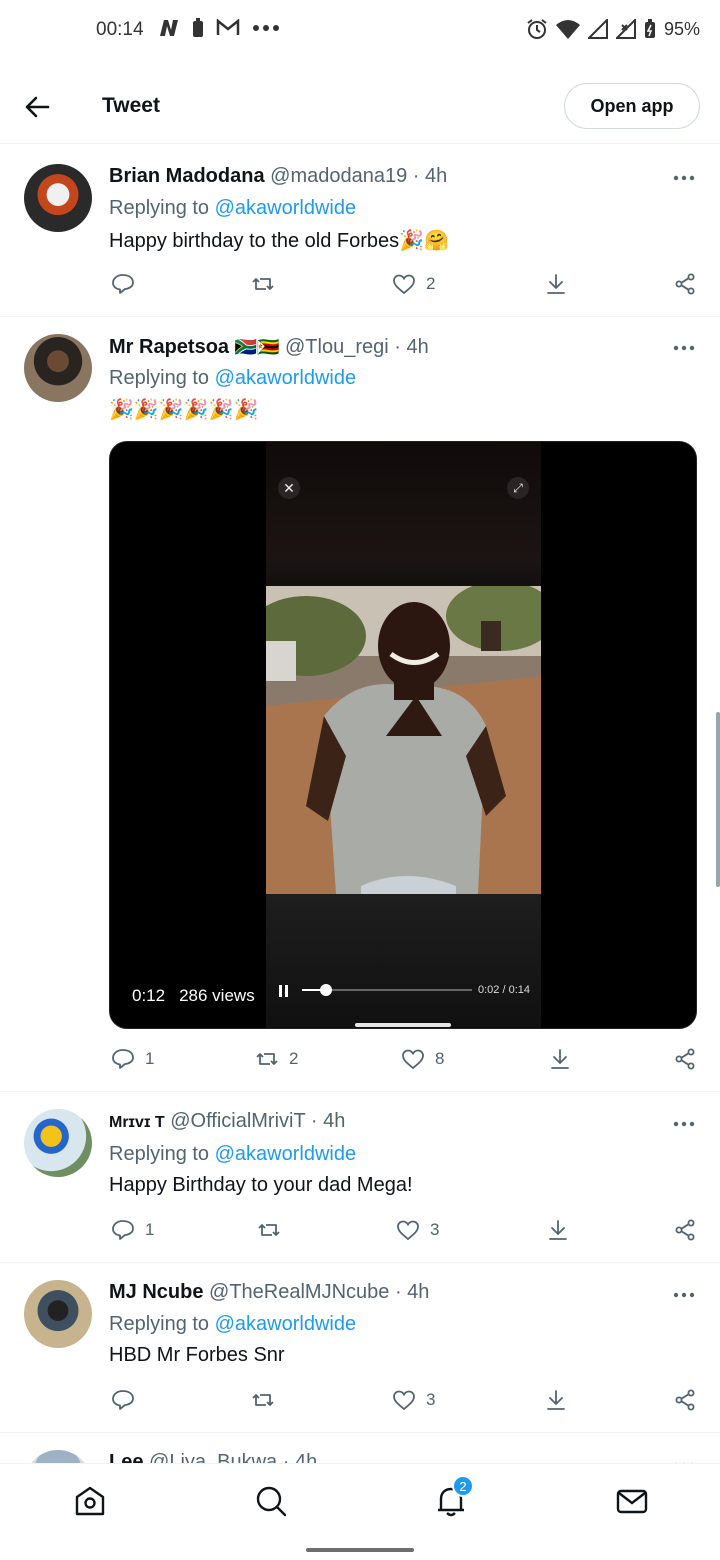  What do you see at coordinates (213, 1457) in the screenshot?
I see `author-handle: @Liya_Bukwa` at bounding box center [213, 1457].